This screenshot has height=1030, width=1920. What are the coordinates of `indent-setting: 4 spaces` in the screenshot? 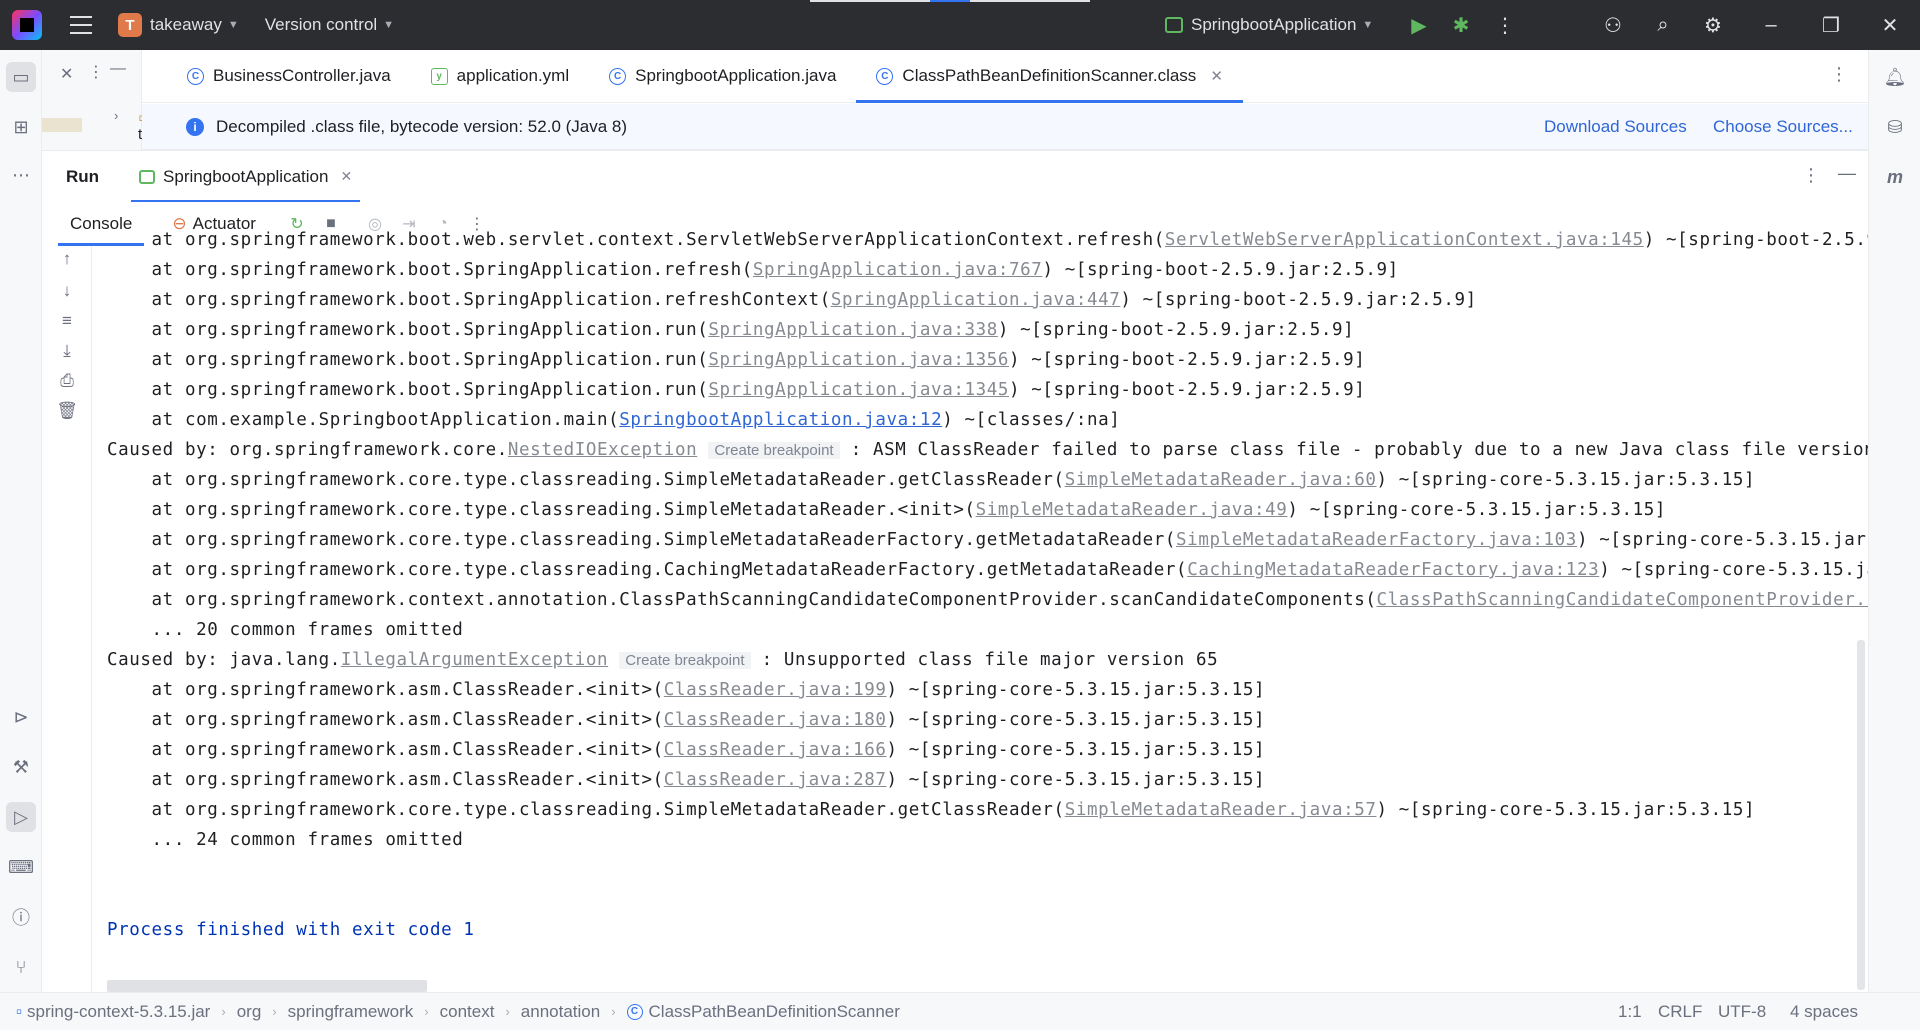 It's located at (1824, 1012).